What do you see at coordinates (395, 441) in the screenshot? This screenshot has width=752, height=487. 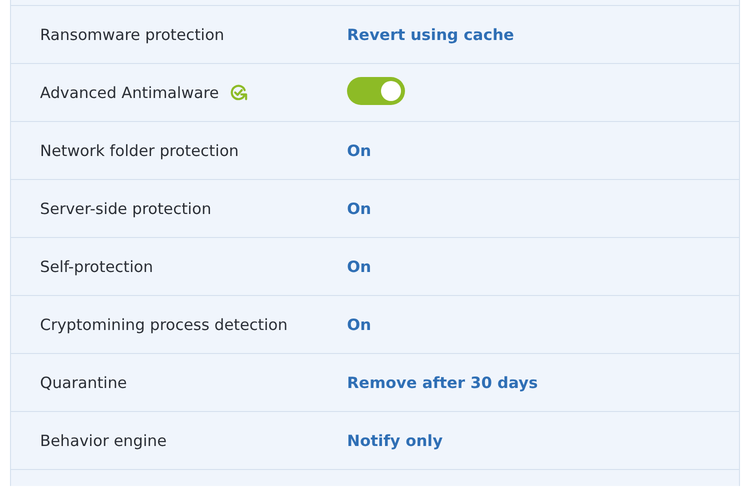 I see `setting-value-link: Notify only` at bounding box center [395, 441].